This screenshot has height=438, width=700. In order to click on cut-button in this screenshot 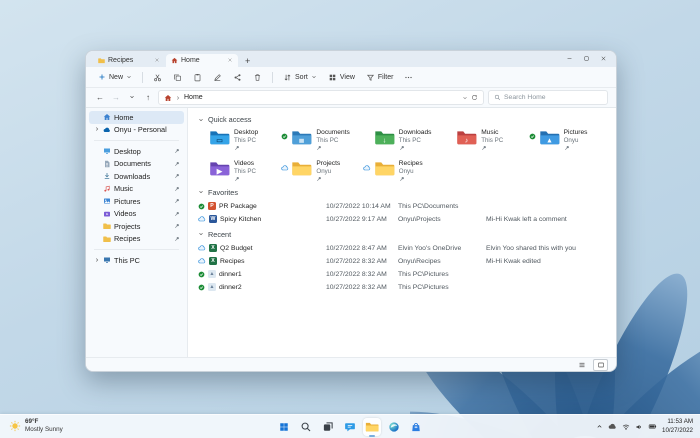, I will do `click(157, 77)`.